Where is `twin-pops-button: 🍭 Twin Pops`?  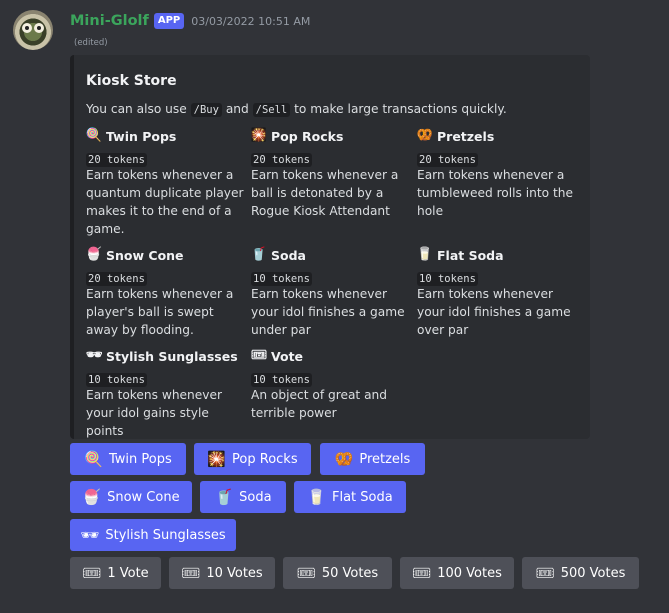
twin-pops-button: 🍭 Twin Pops is located at coordinates (128, 459).